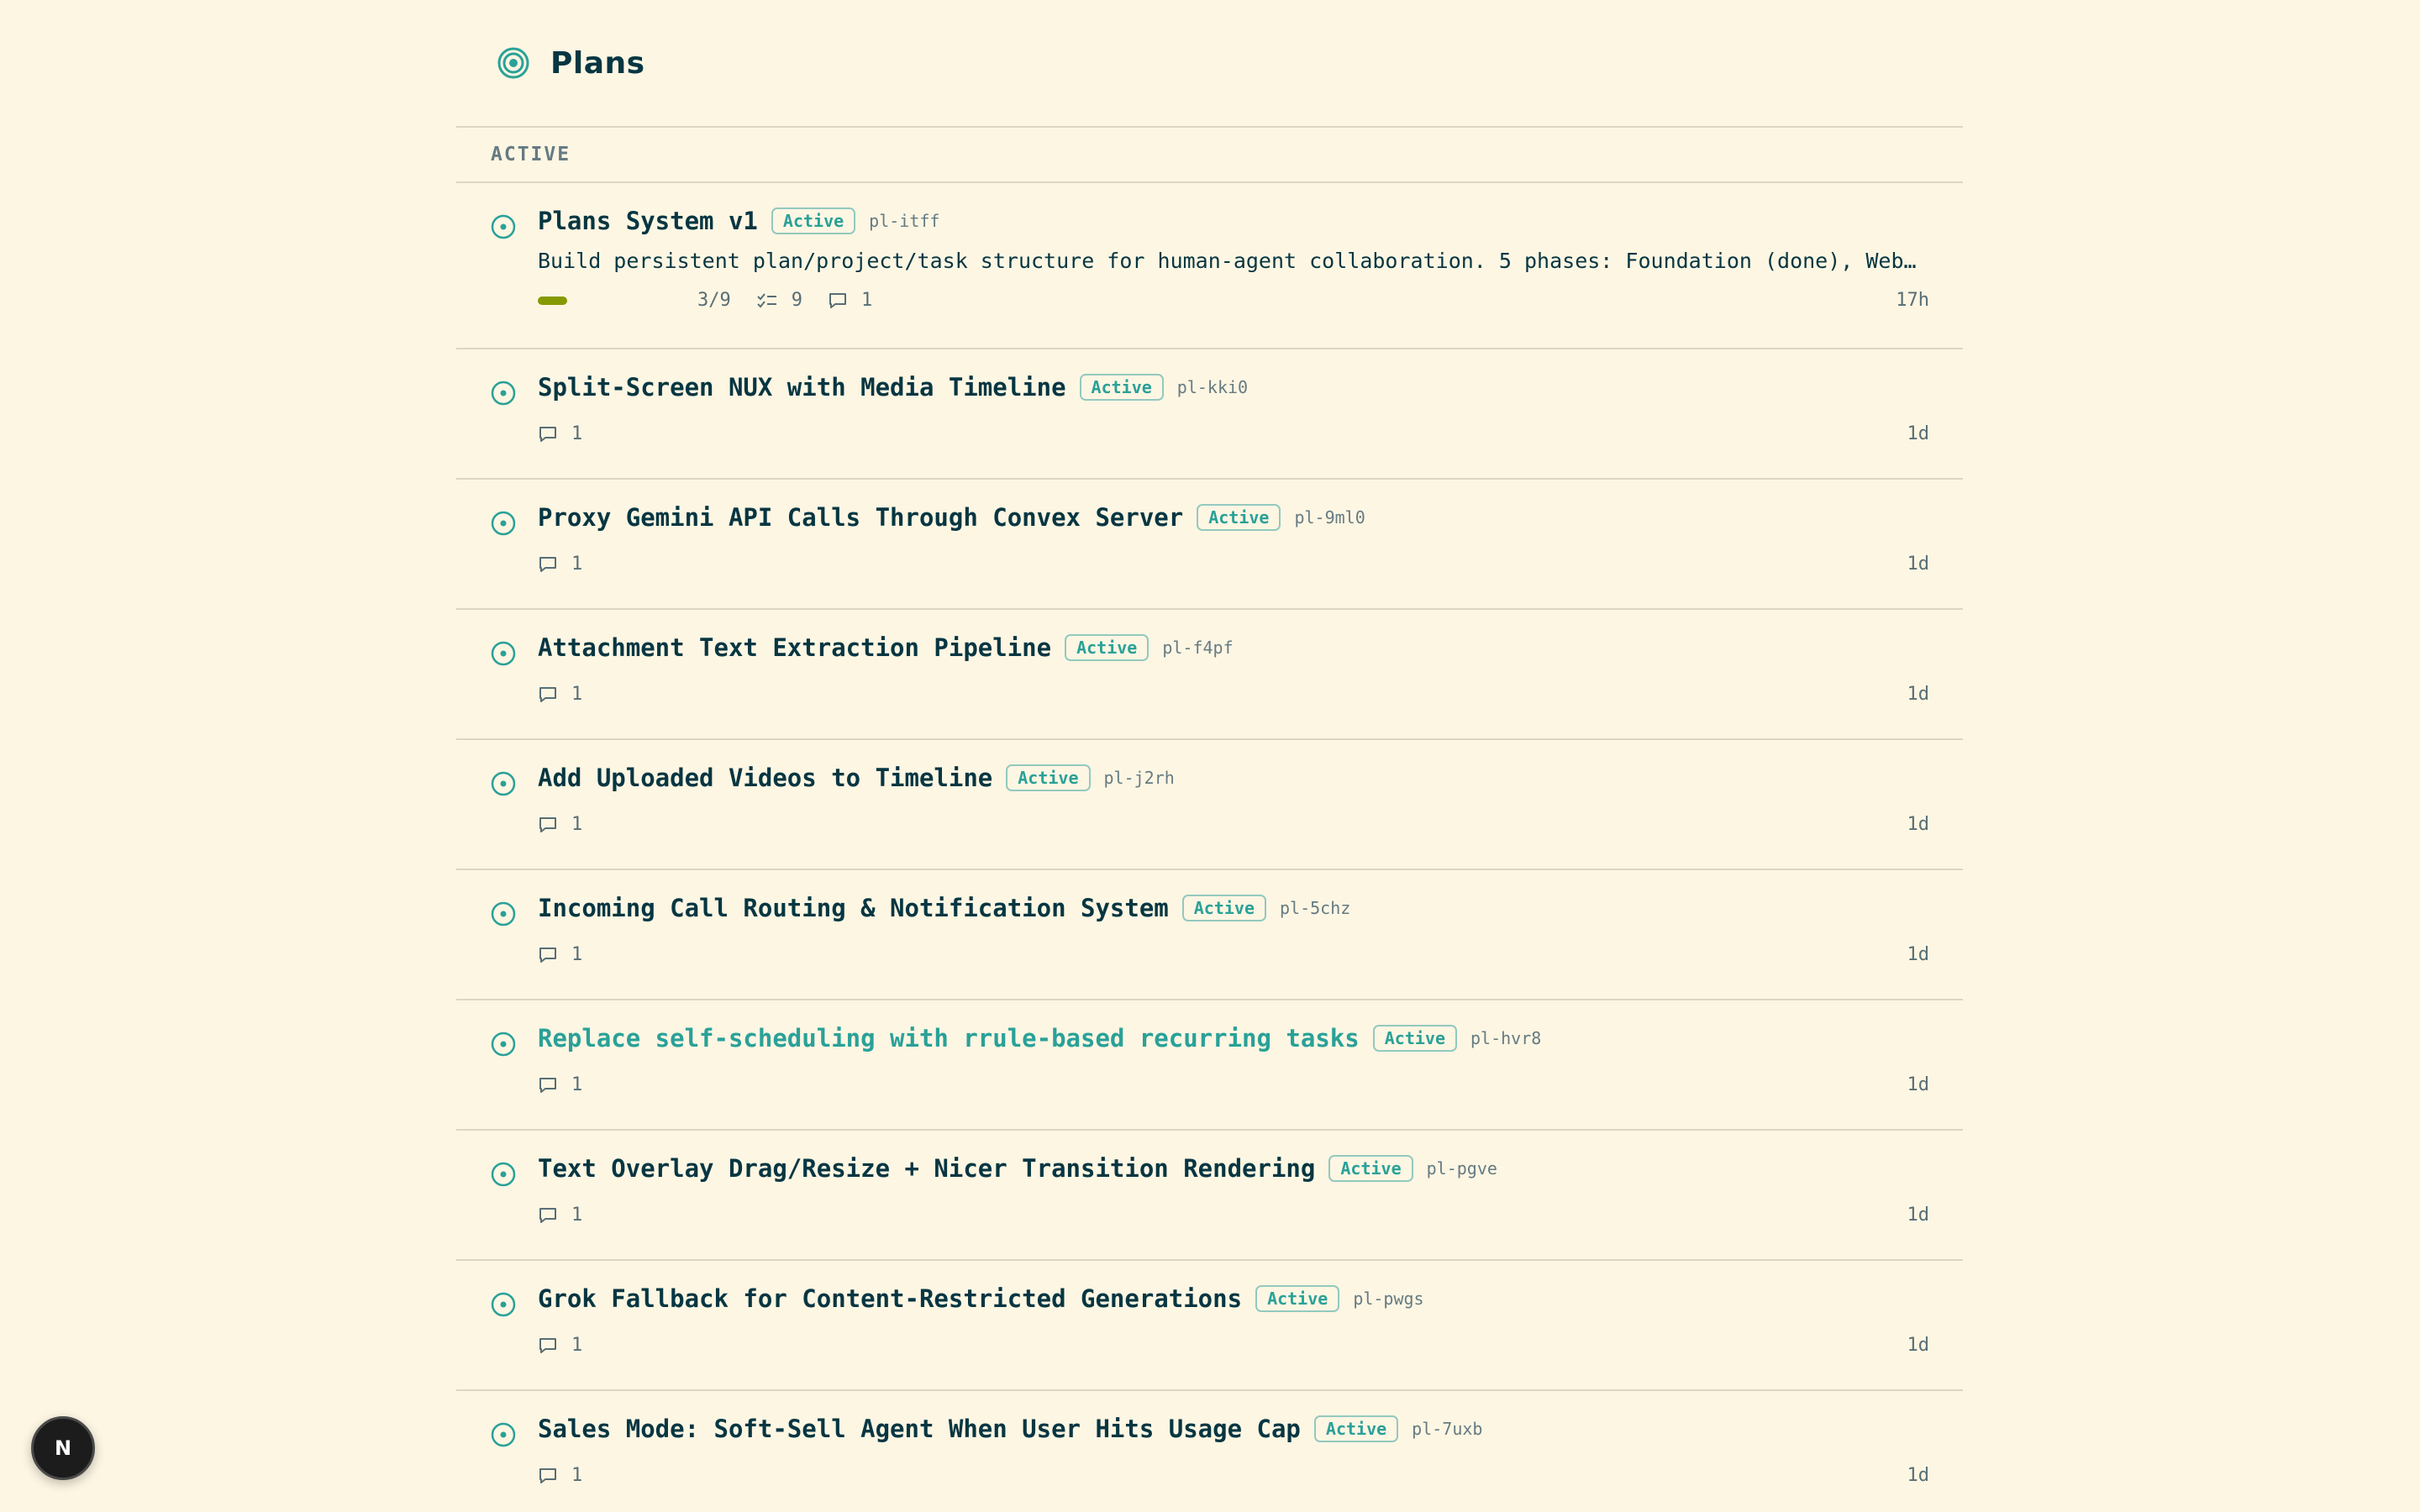  What do you see at coordinates (648, 221) in the screenshot?
I see `plan-title: Plans System v1` at bounding box center [648, 221].